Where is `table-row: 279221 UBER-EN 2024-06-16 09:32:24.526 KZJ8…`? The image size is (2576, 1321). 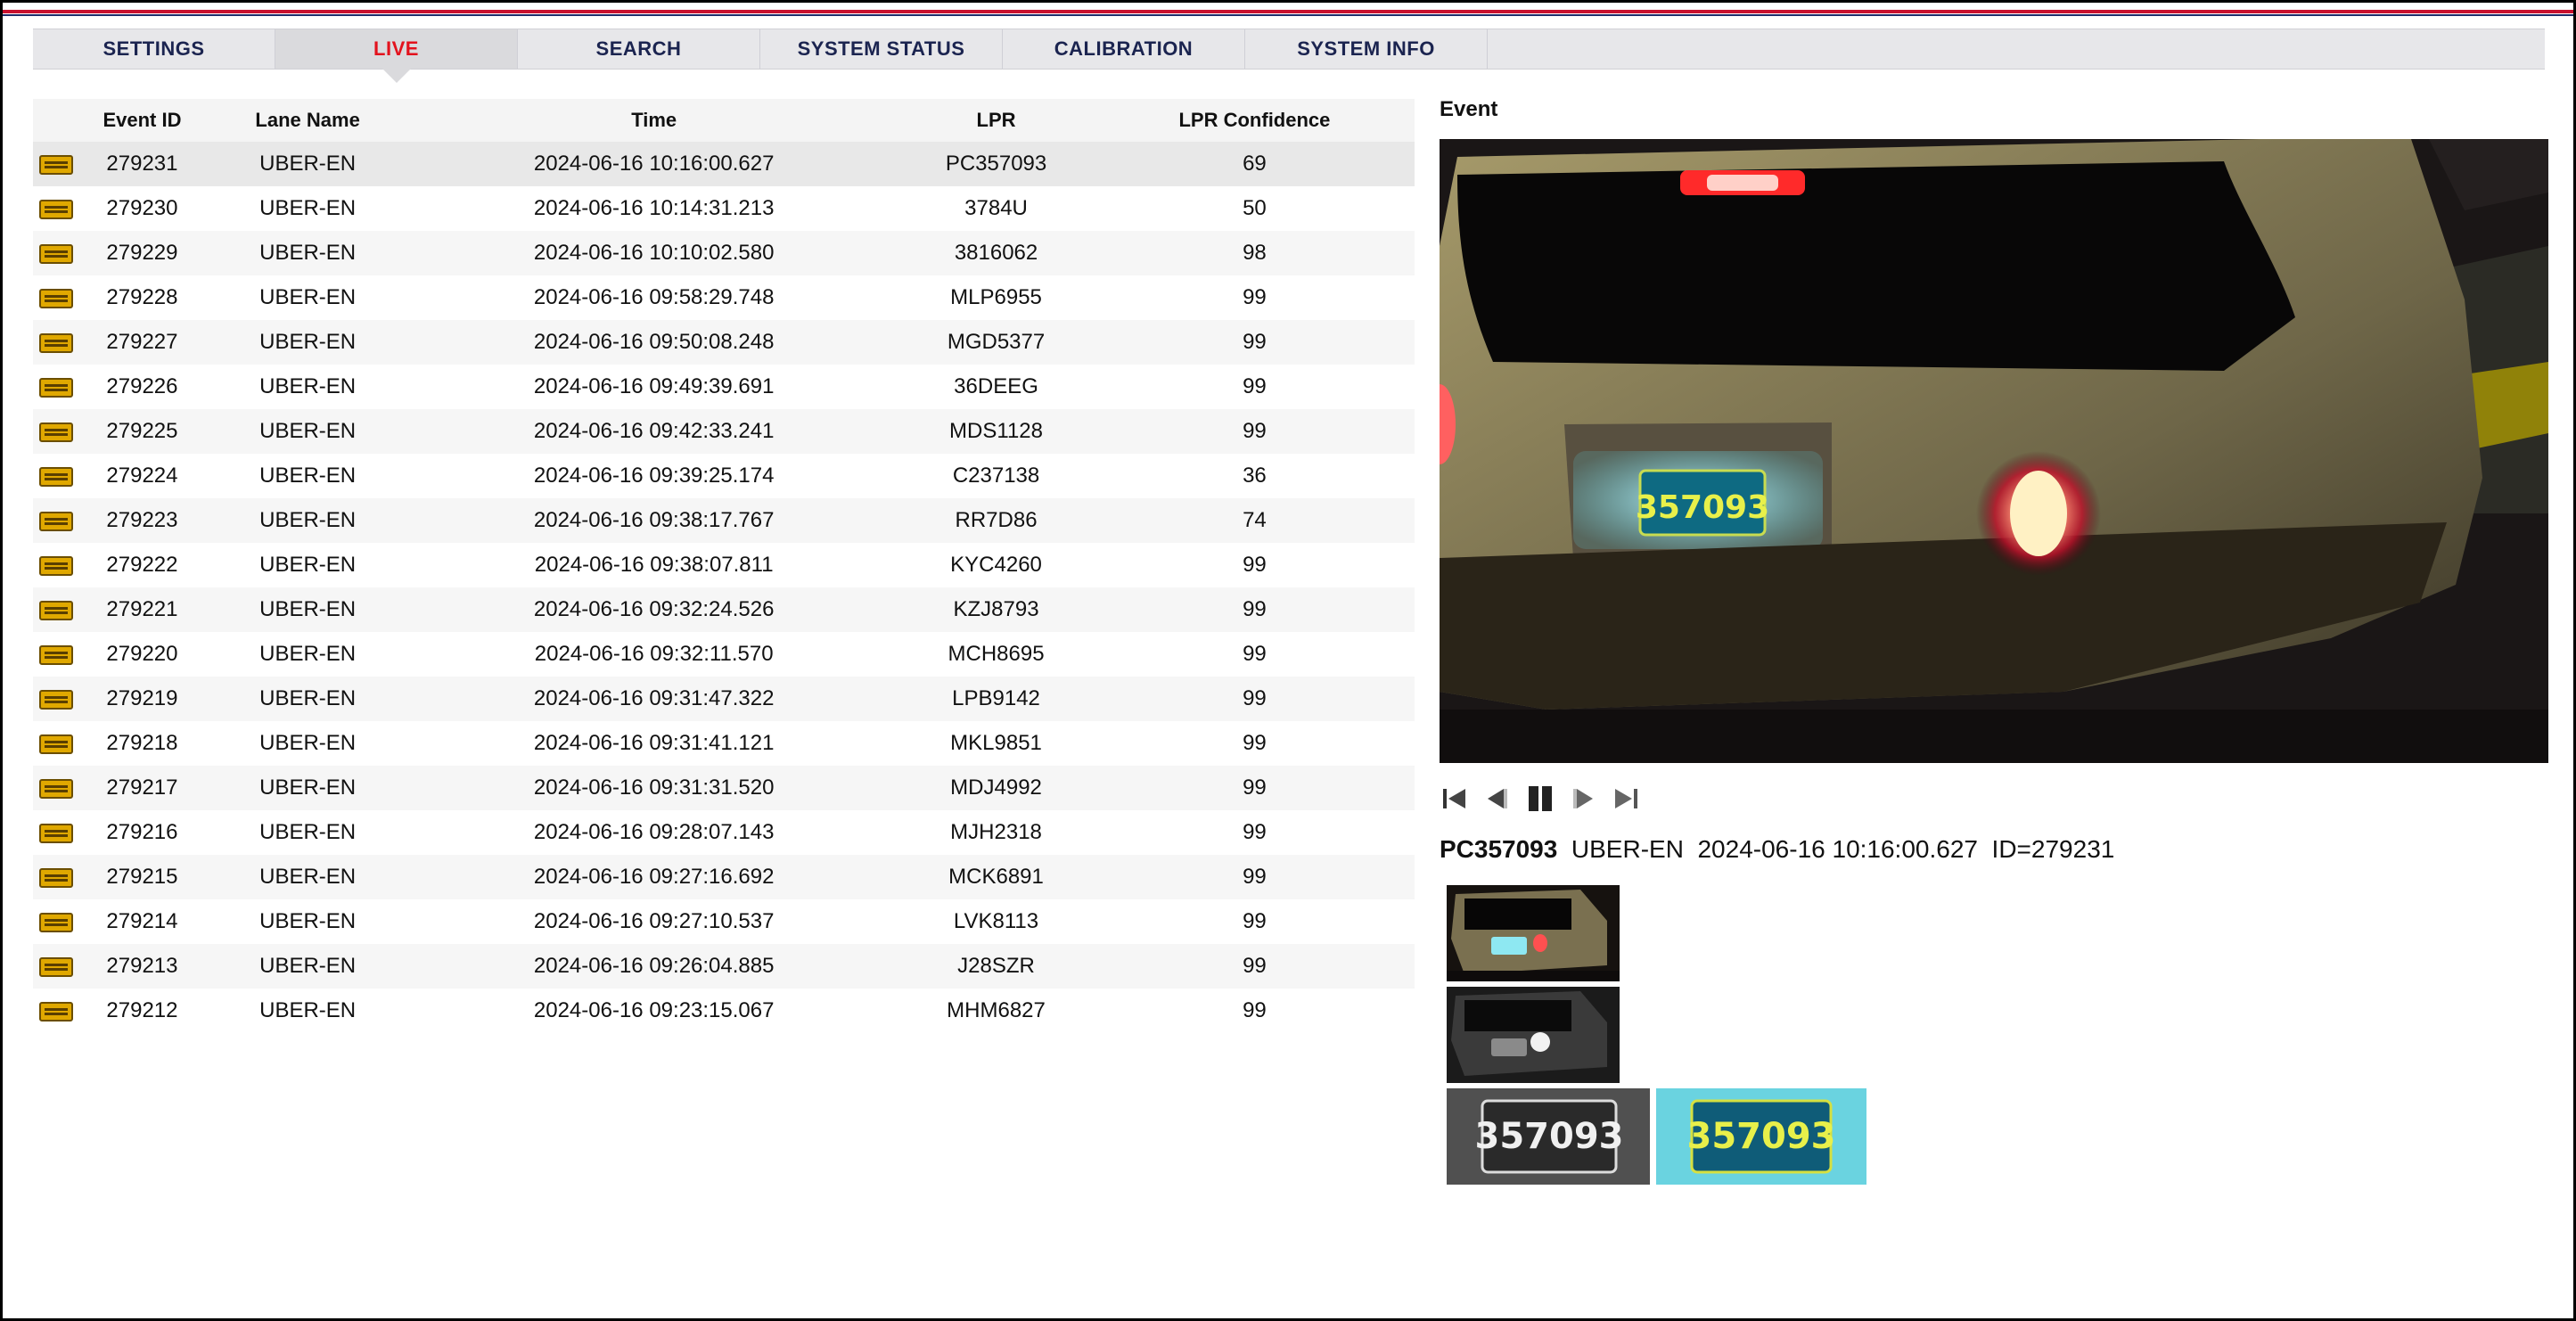 table-row: 279221 UBER-EN 2024-06-16 09:32:24.526 KZJ8… is located at coordinates (724, 609).